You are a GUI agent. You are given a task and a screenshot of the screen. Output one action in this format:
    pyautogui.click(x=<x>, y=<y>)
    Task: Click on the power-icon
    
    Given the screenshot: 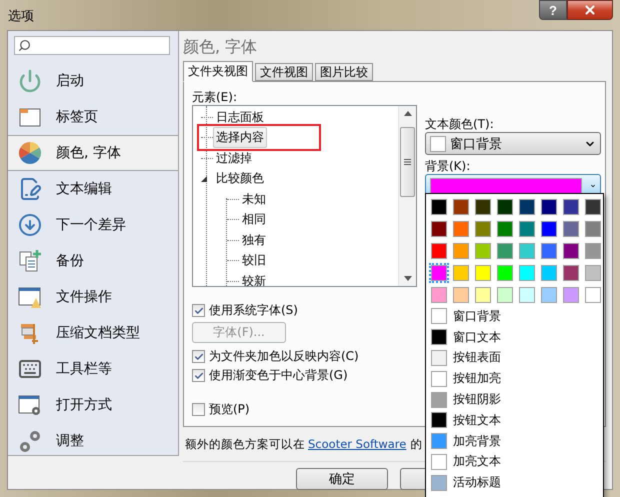 What is the action you would take?
    pyautogui.click(x=30, y=81)
    